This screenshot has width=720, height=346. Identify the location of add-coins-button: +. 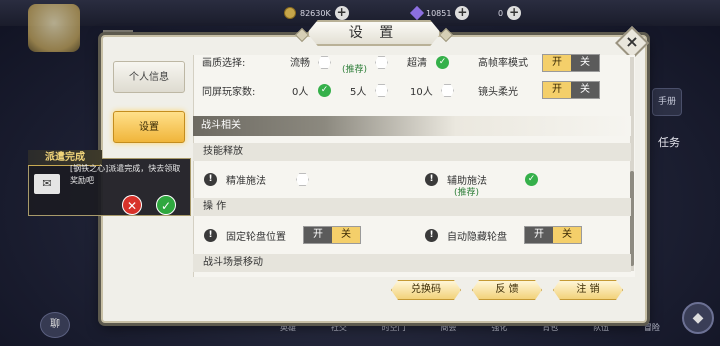
(341, 13).